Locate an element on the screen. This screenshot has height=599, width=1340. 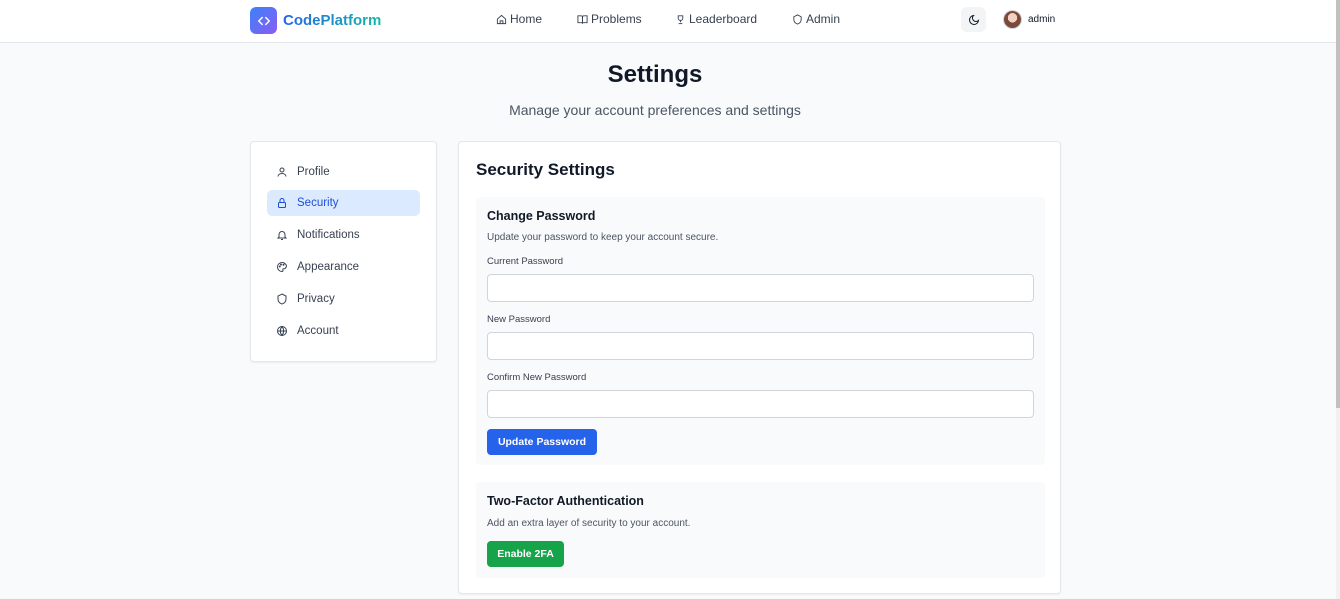
palette-icon is located at coordinates (282, 267).